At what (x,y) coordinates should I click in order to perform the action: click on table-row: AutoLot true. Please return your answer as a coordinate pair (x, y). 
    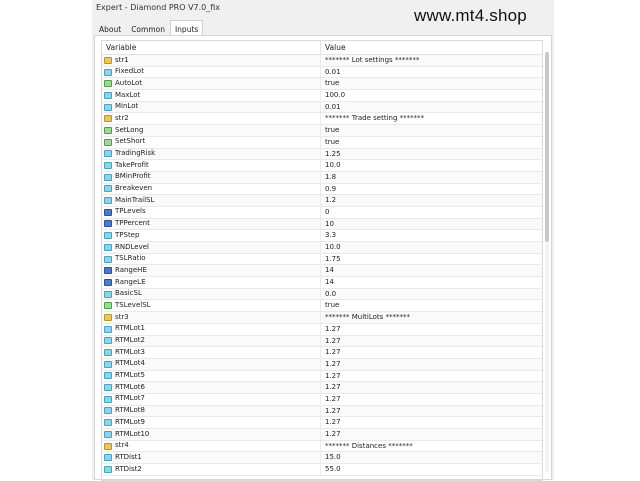
    Looking at the image, I should click on (322, 84).